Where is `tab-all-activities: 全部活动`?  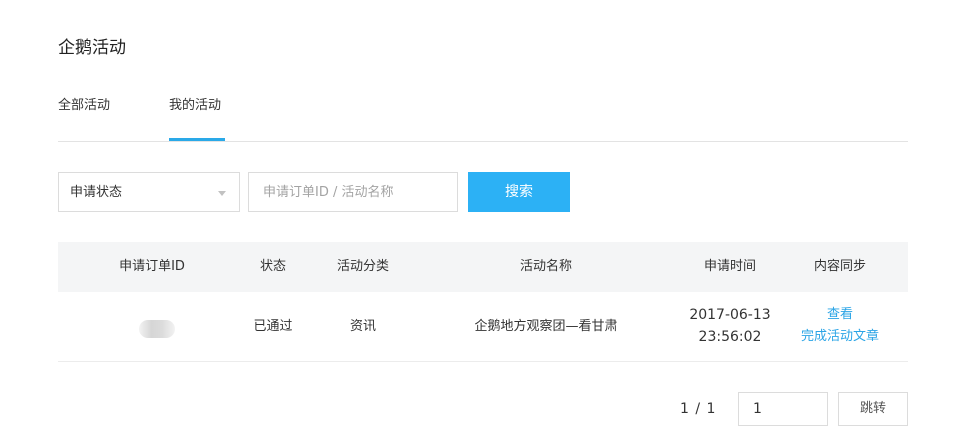 tab-all-activities: 全部活动 is located at coordinates (84, 106).